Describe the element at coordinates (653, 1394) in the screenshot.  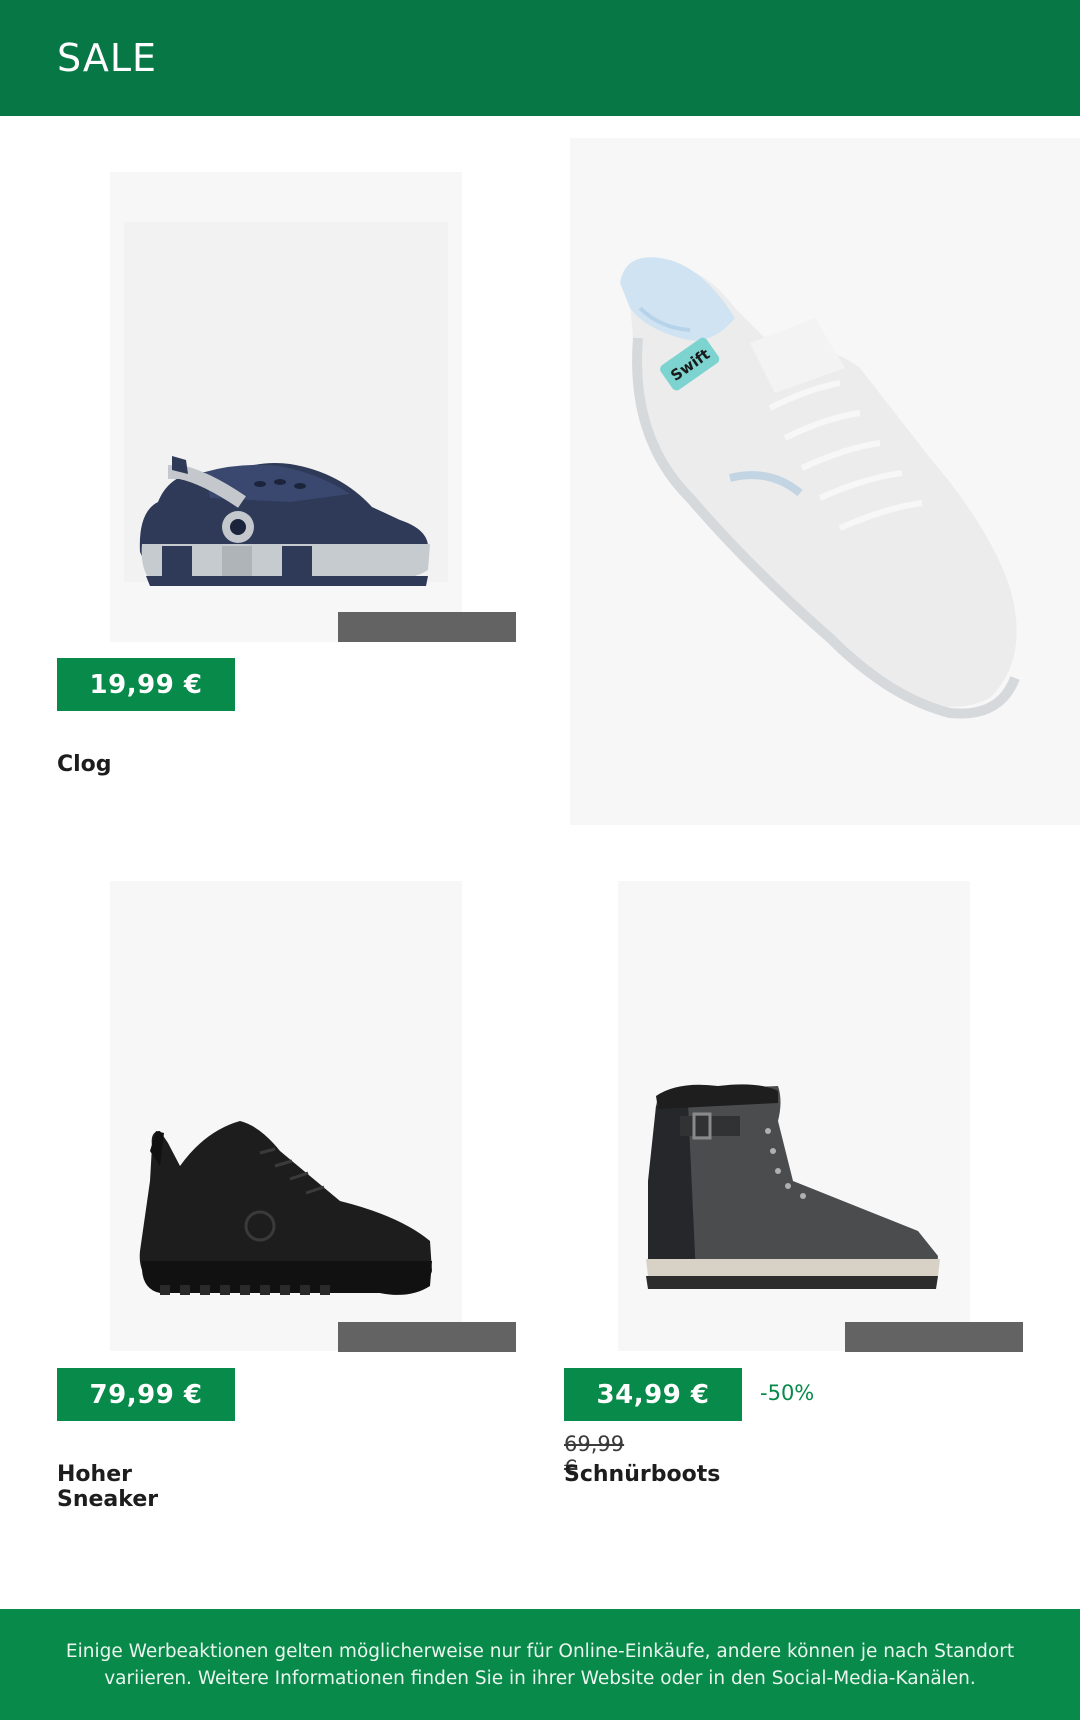
I see `price-schnuerboots: 34,99 €` at that location.